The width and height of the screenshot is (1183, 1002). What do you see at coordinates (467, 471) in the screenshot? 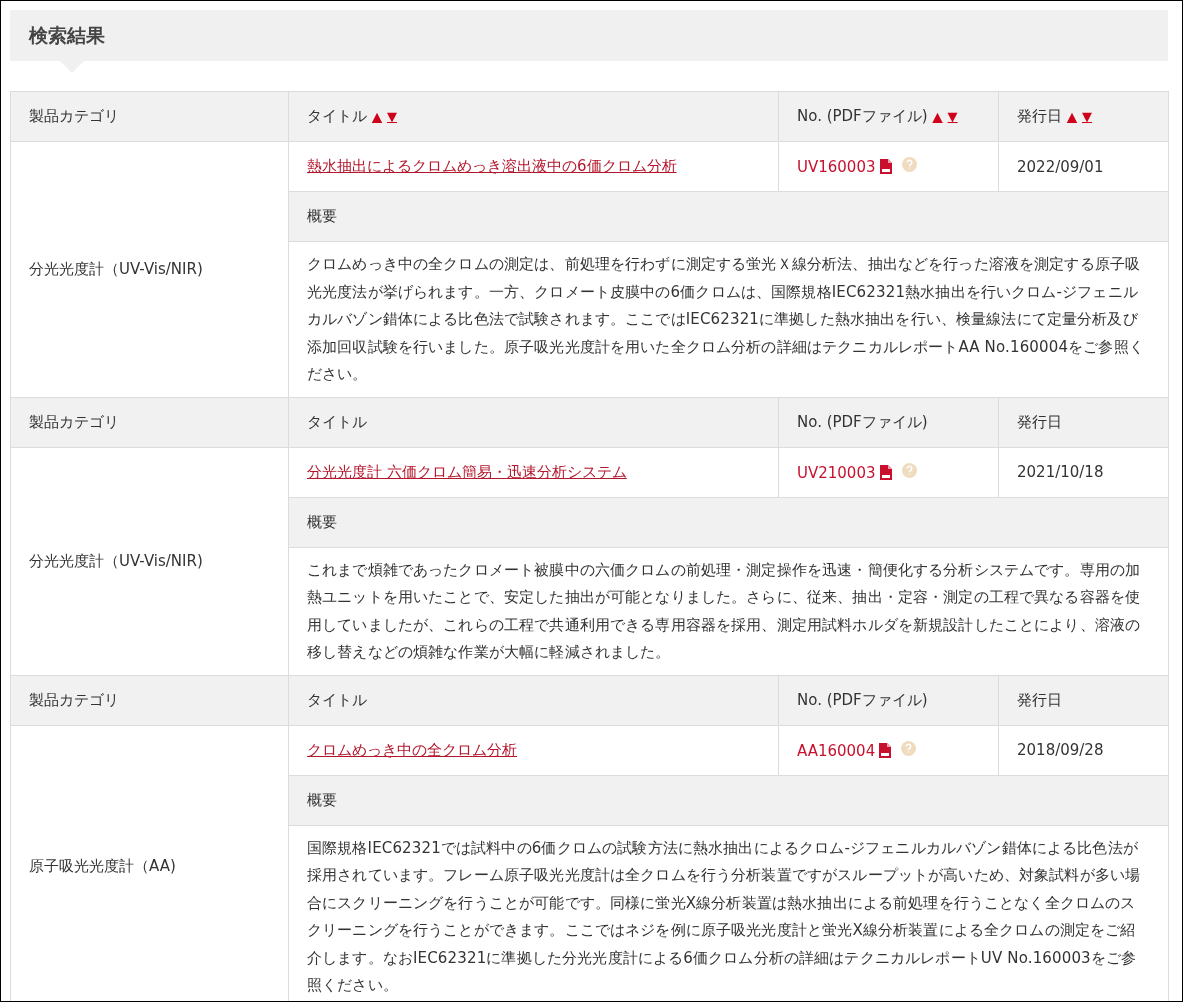
I see `title-link: 分光光度計 六価クロム簡易・迅速分析システム` at bounding box center [467, 471].